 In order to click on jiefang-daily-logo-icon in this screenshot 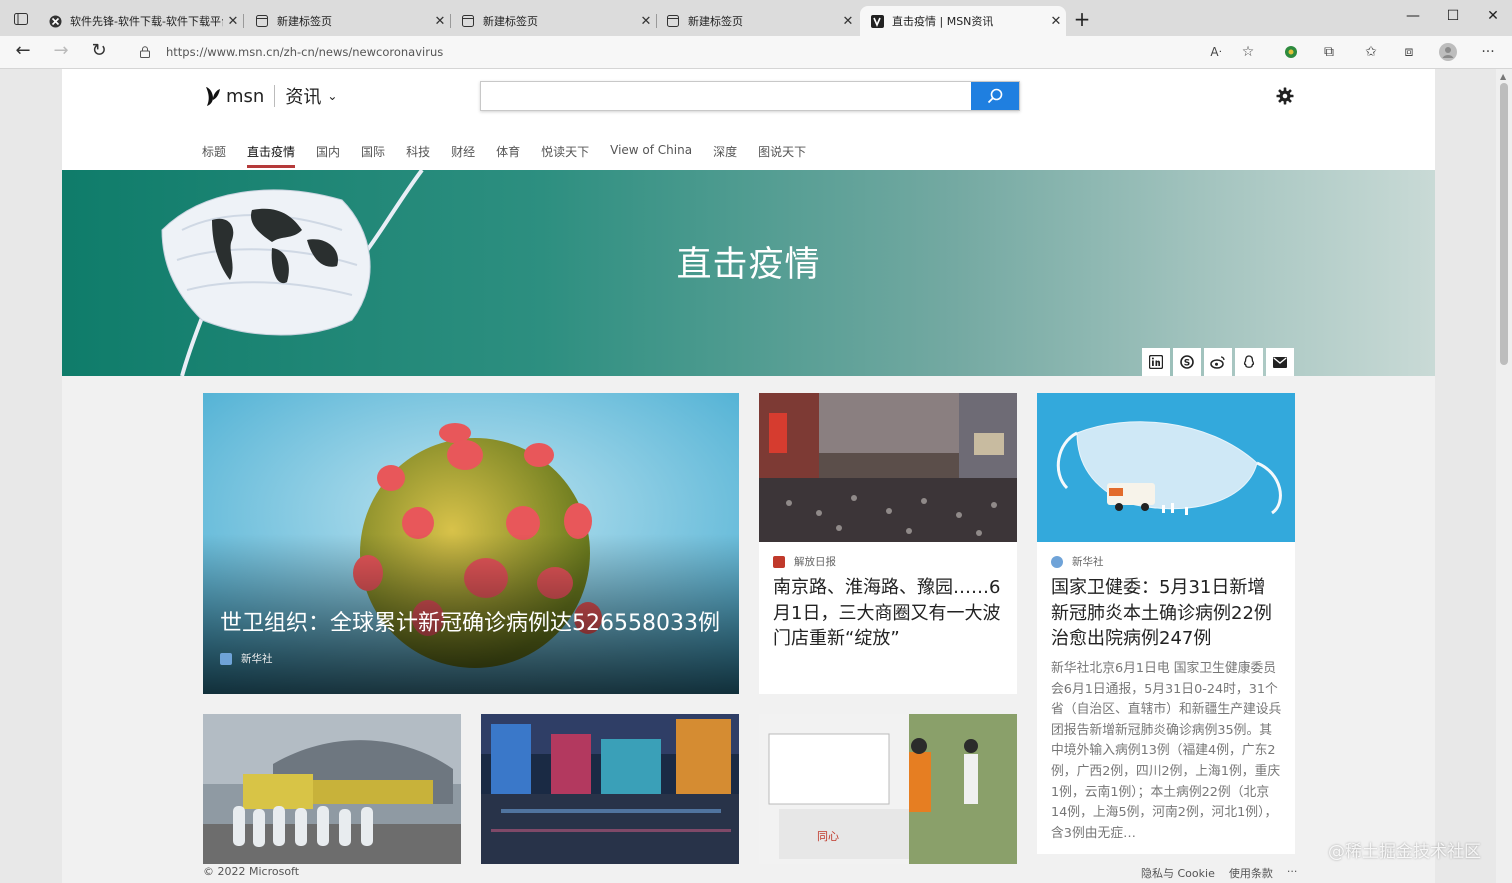, I will do `click(779, 561)`.